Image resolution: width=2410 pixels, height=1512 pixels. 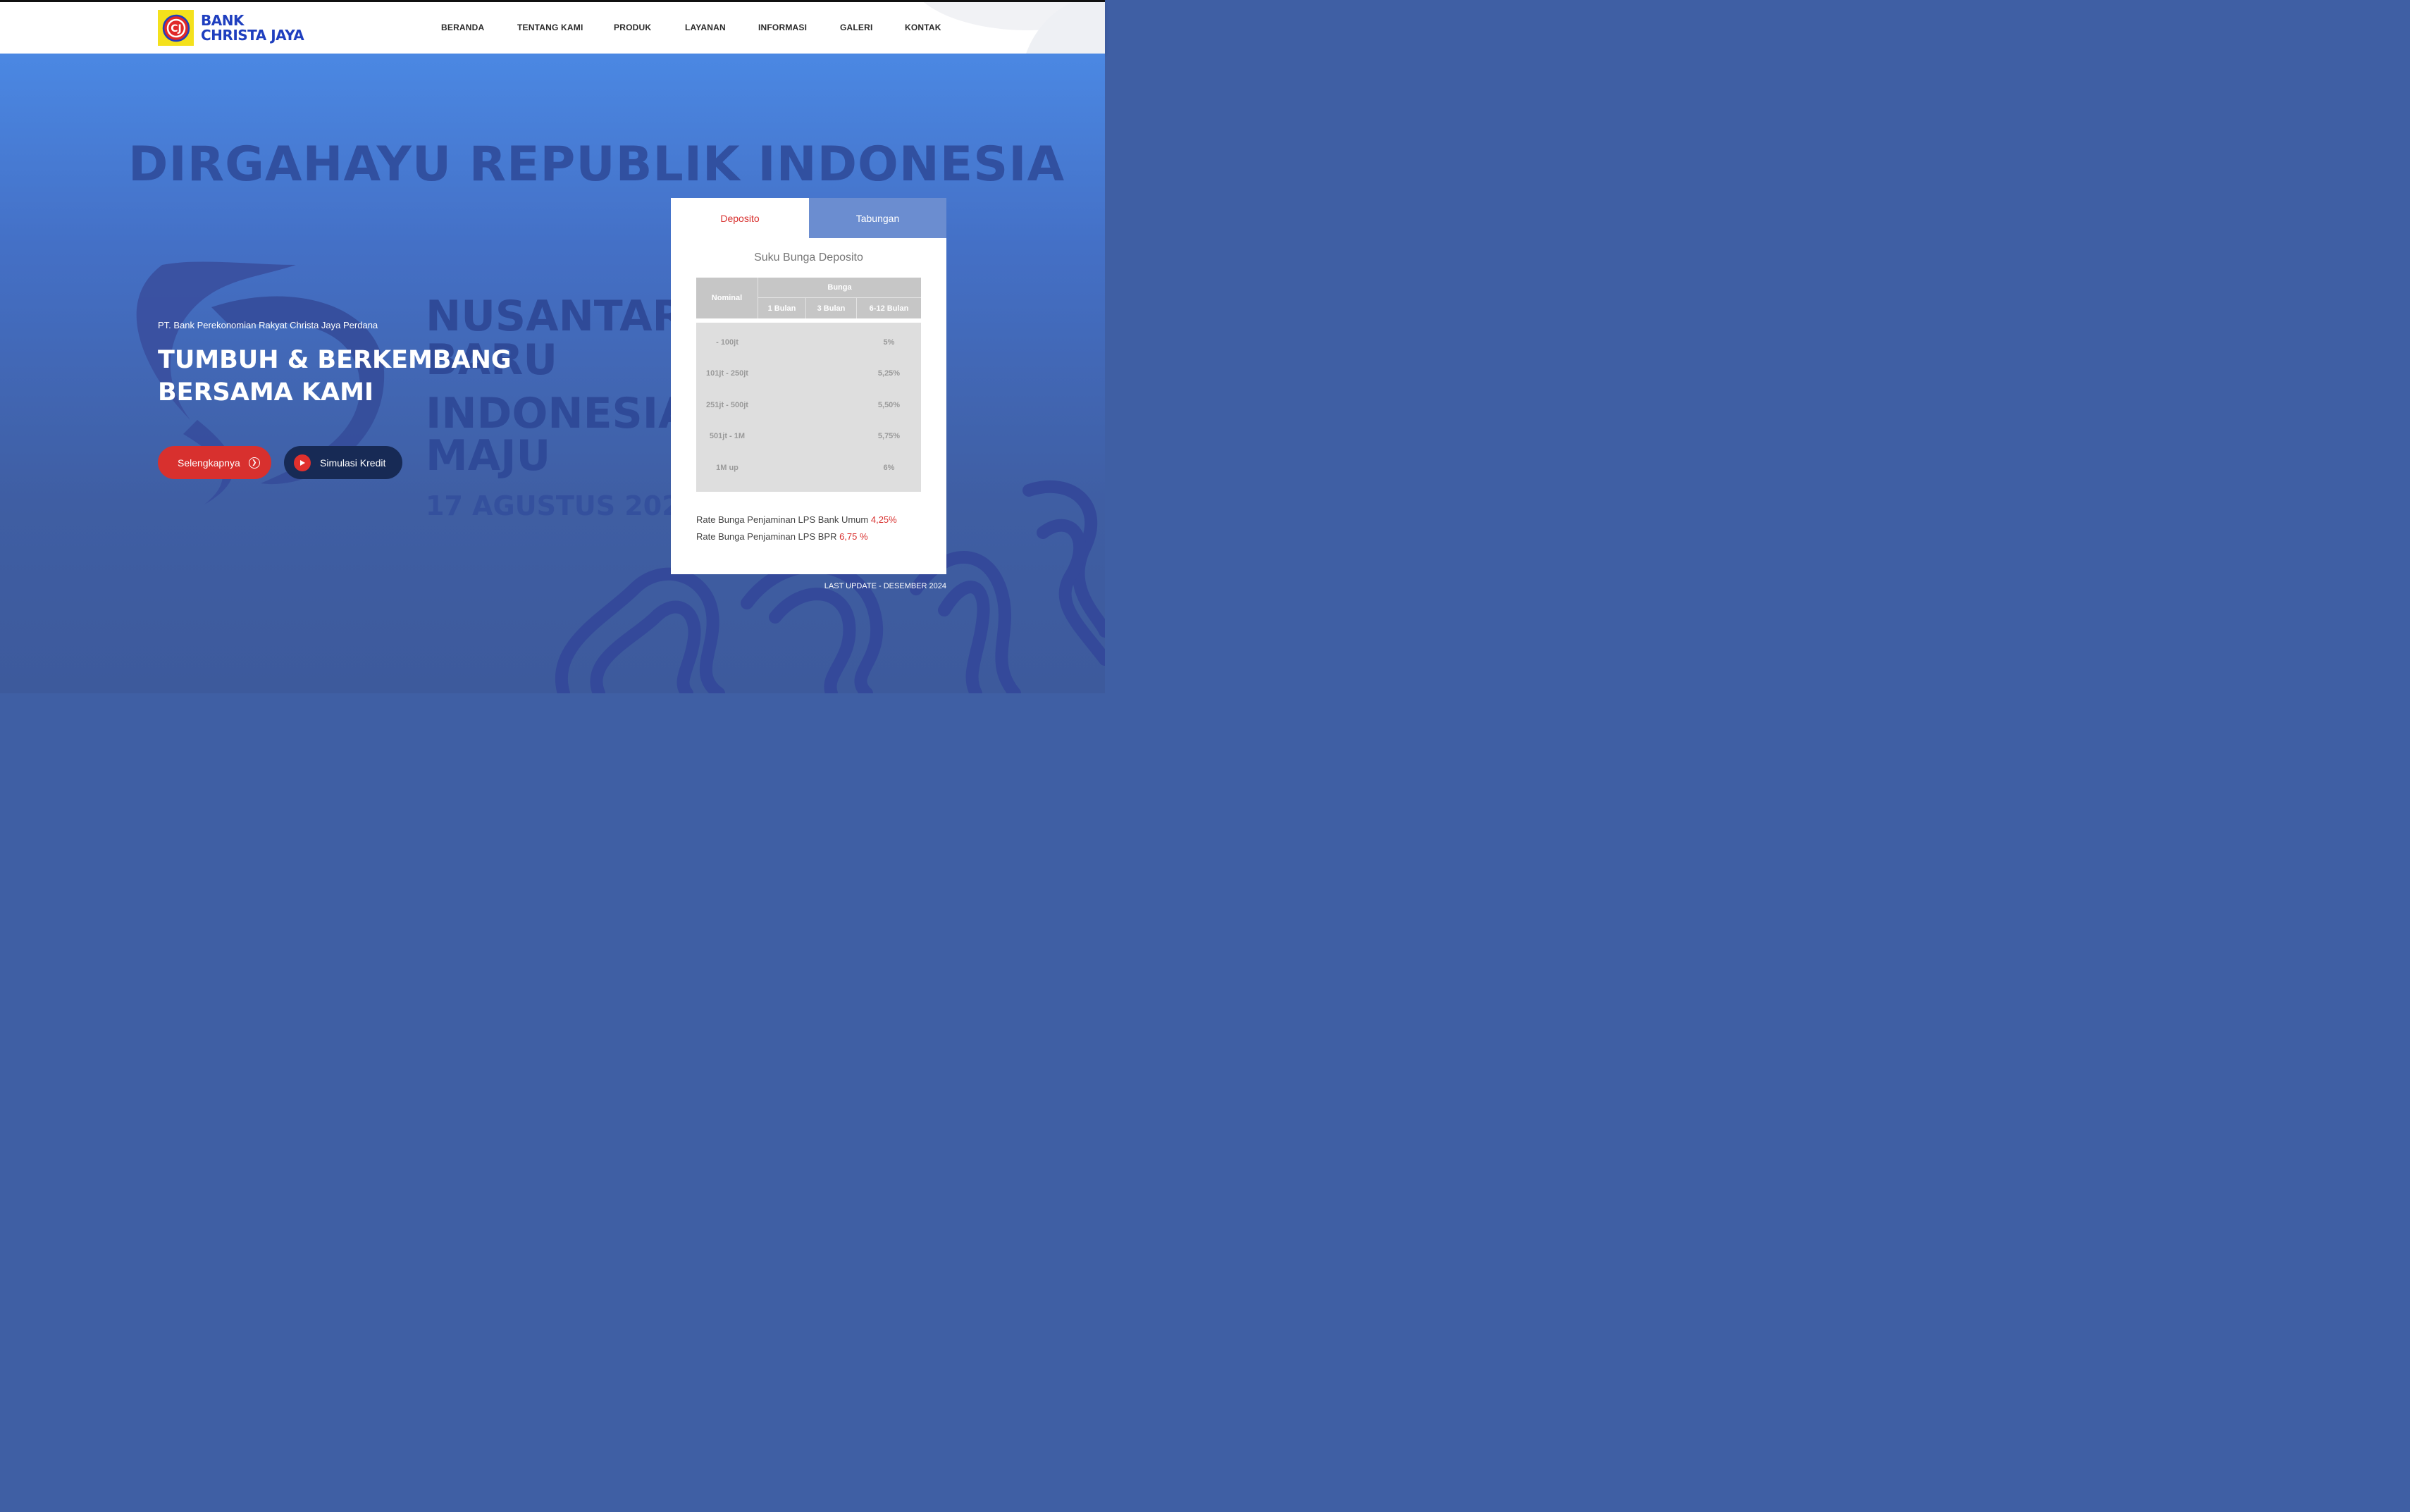 What do you see at coordinates (883, 519) in the screenshot?
I see `lps-bank-umum-value: 4,25%` at bounding box center [883, 519].